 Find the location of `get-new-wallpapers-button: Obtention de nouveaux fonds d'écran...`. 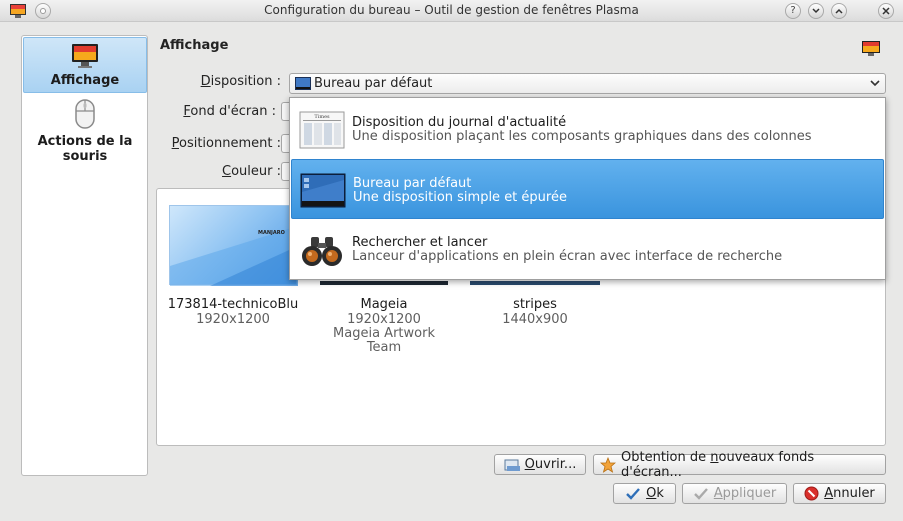

get-new-wallpapers-button: Obtention de nouveaux fonds d'écran... is located at coordinates (739, 465).